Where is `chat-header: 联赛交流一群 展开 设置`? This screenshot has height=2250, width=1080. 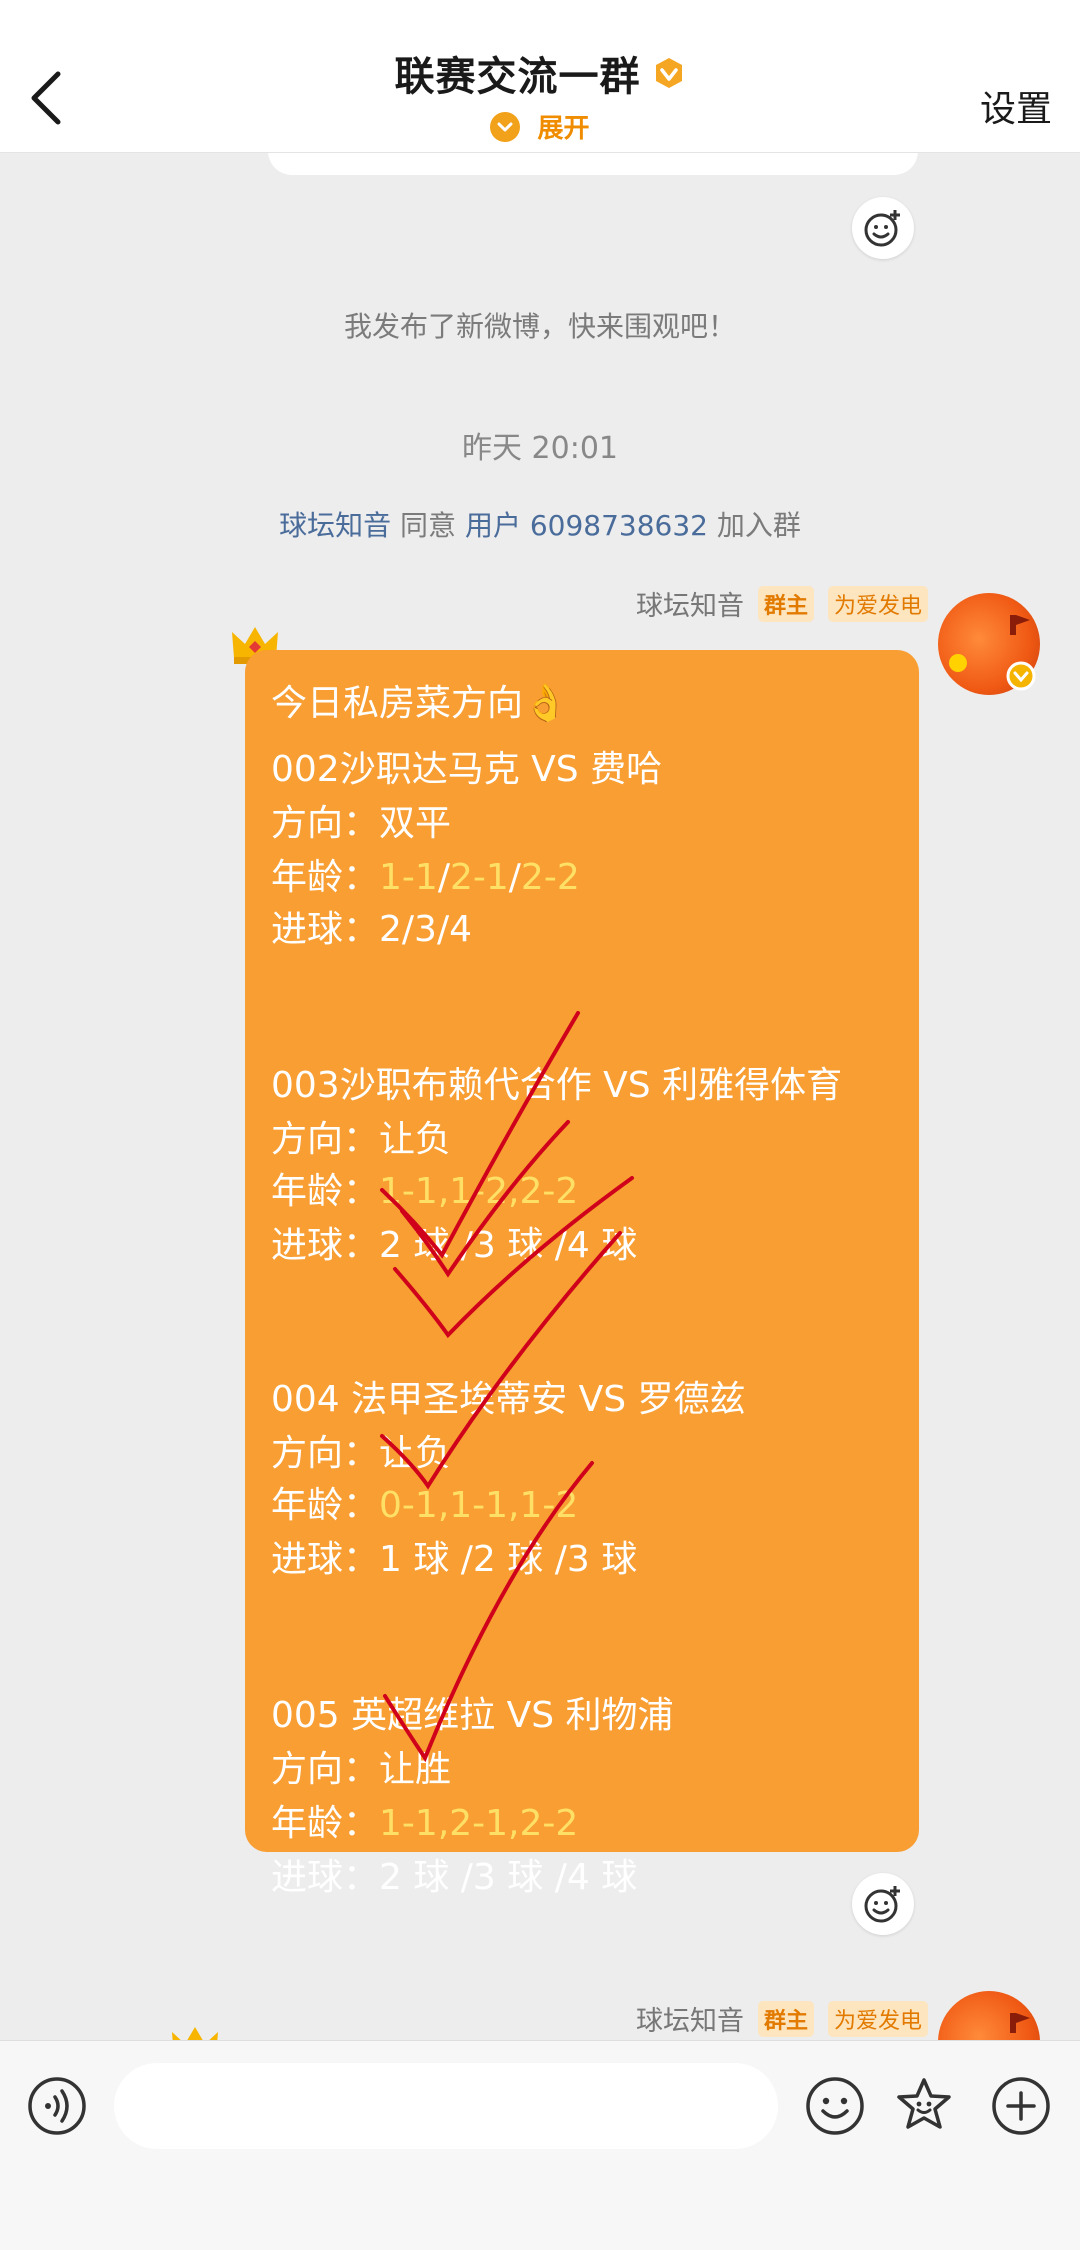
chat-header: 联赛交流一群 展开 设置 is located at coordinates (540, 76).